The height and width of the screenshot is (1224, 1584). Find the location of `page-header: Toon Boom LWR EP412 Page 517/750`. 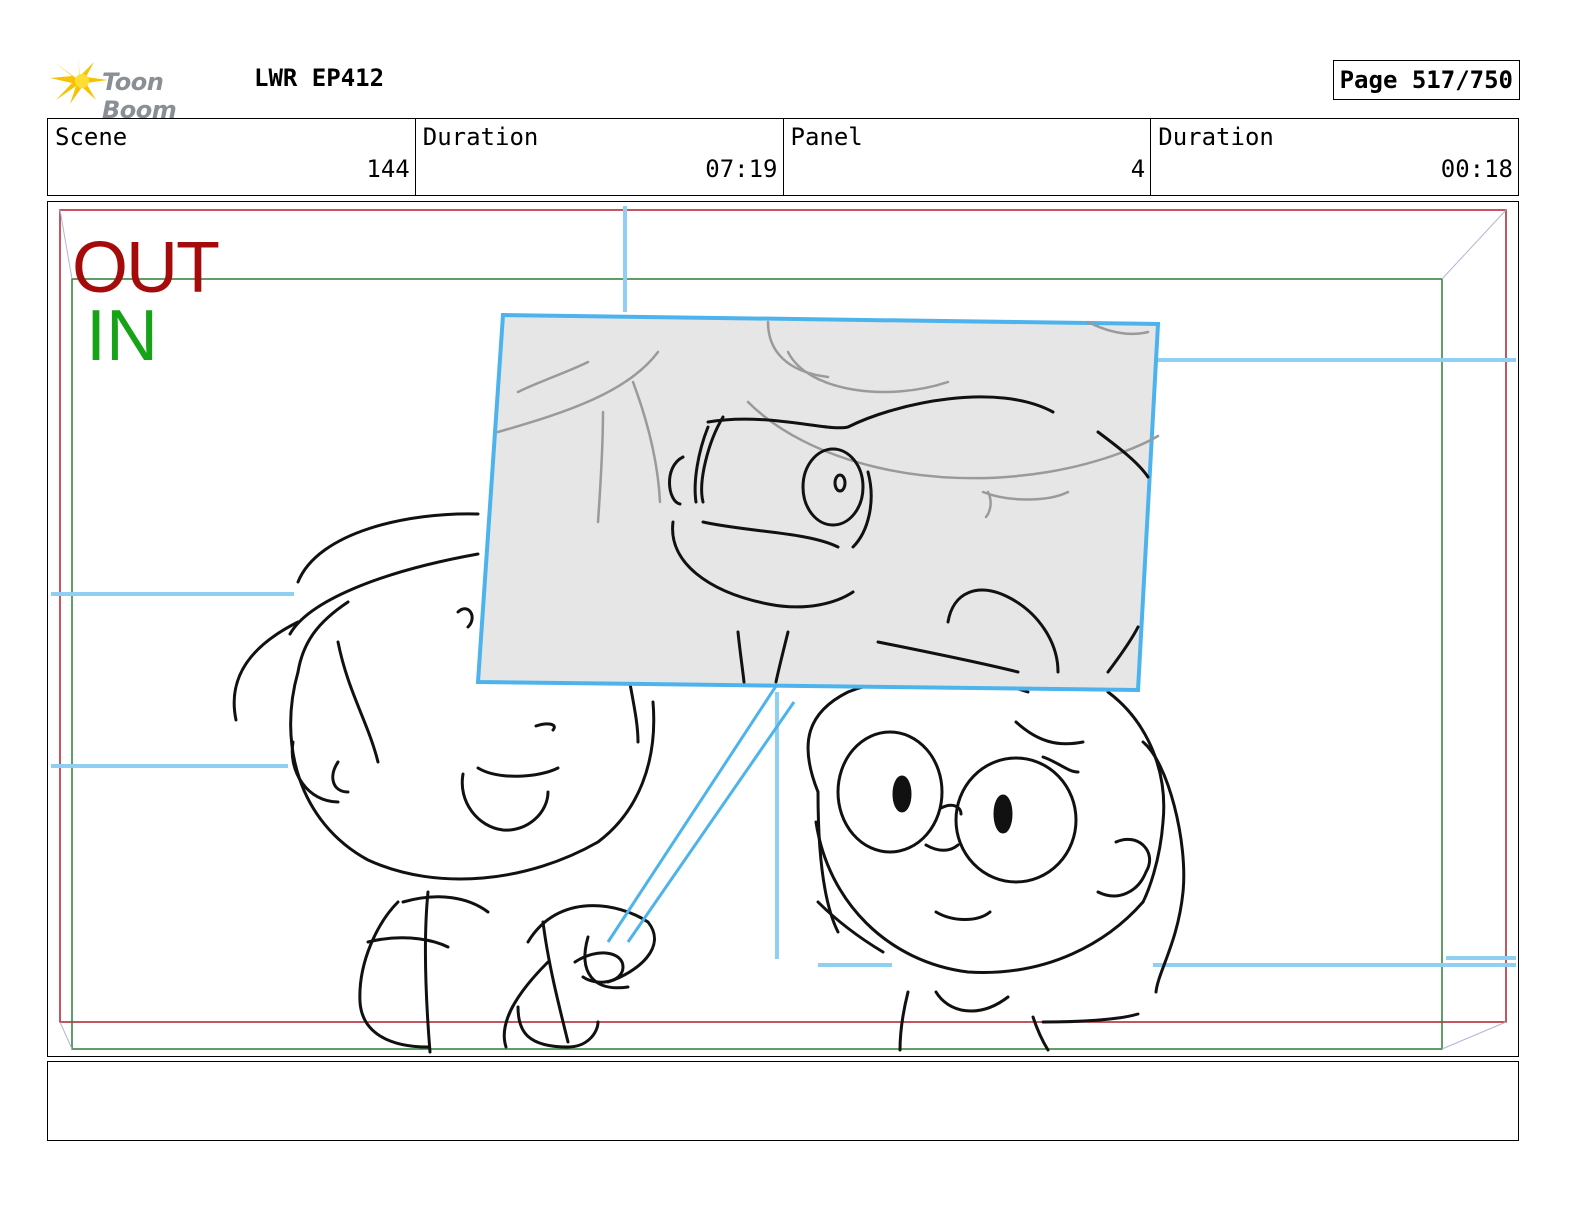

page-header: Toon Boom LWR EP412 Page 517/750 is located at coordinates (784, 88).